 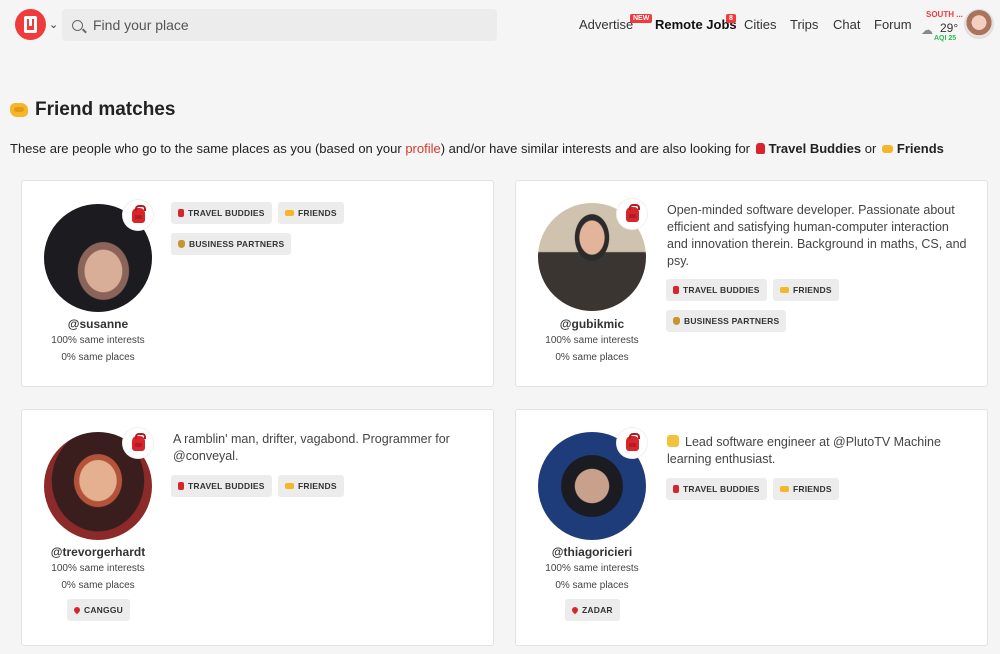 What do you see at coordinates (641, 18) in the screenshot?
I see `new-badge: NEW` at bounding box center [641, 18].